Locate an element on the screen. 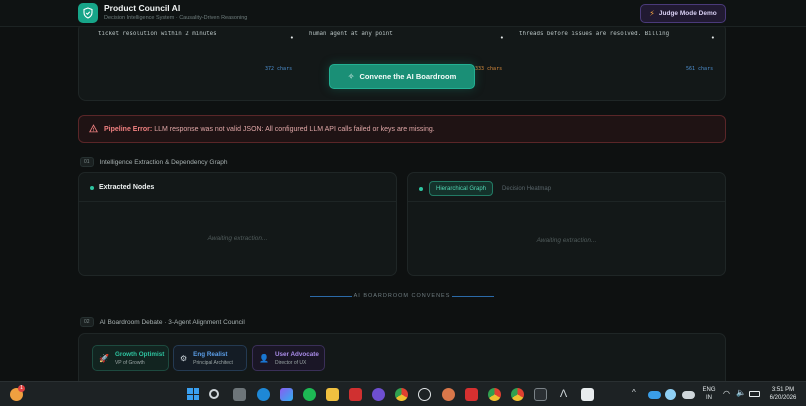  taskbar: 1 Λ ^ ENG IN ◠ 🔈 3:51 PM 6/20/2026 is located at coordinates (403, 393).